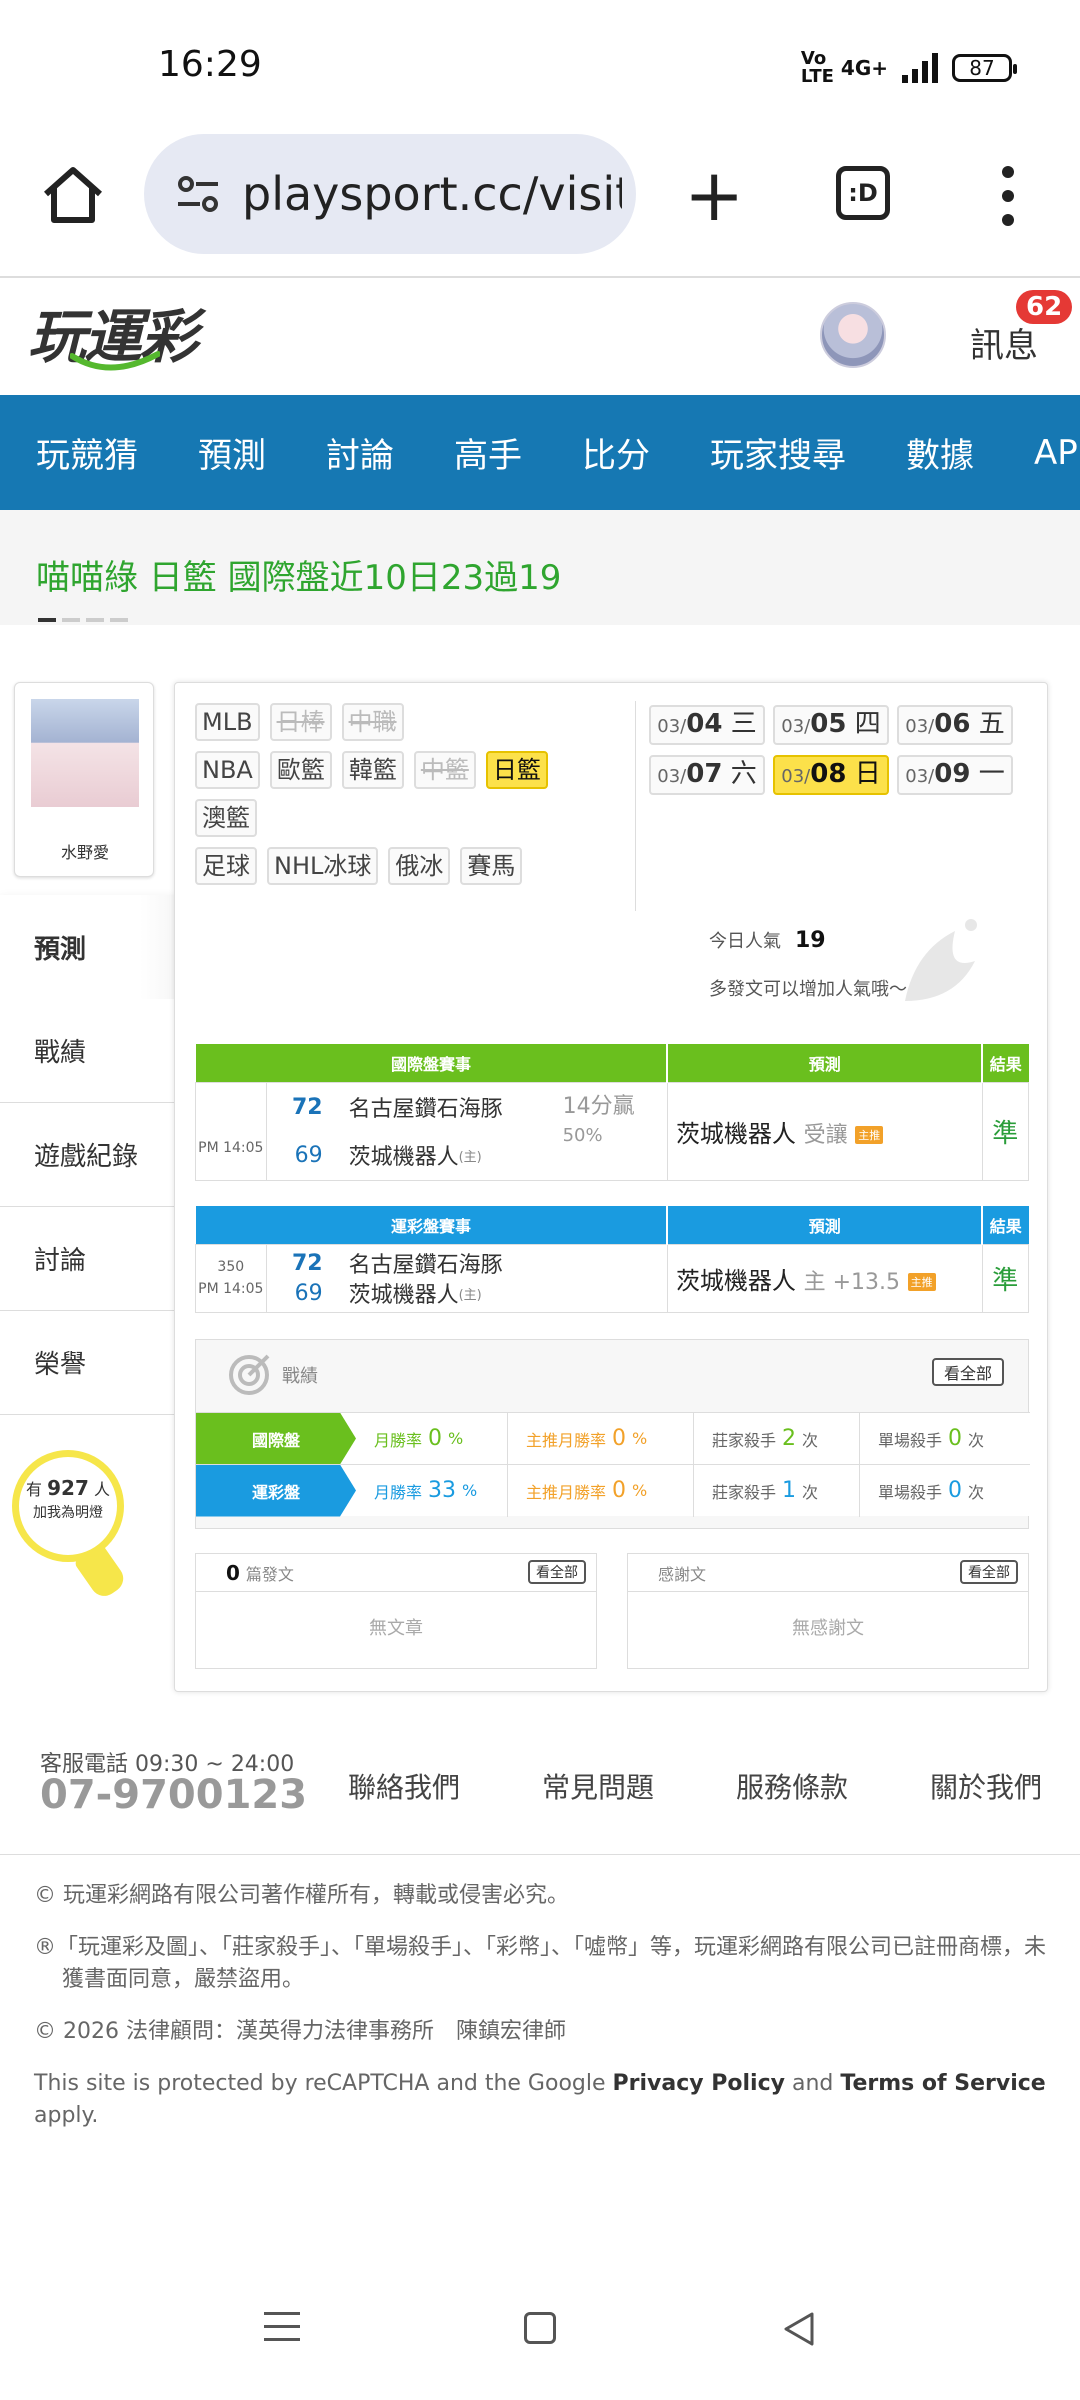  What do you see at coordinates (227, 722) in the screenshot?
I see `league-tag: MLB` at bounding box center [227, 722].